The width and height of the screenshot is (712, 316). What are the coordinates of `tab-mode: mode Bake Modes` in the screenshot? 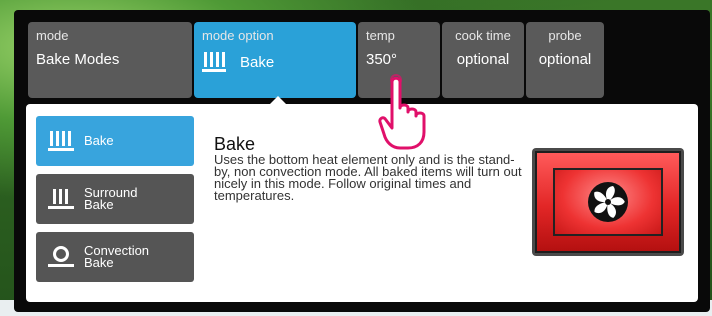 It's located at (110, 60).